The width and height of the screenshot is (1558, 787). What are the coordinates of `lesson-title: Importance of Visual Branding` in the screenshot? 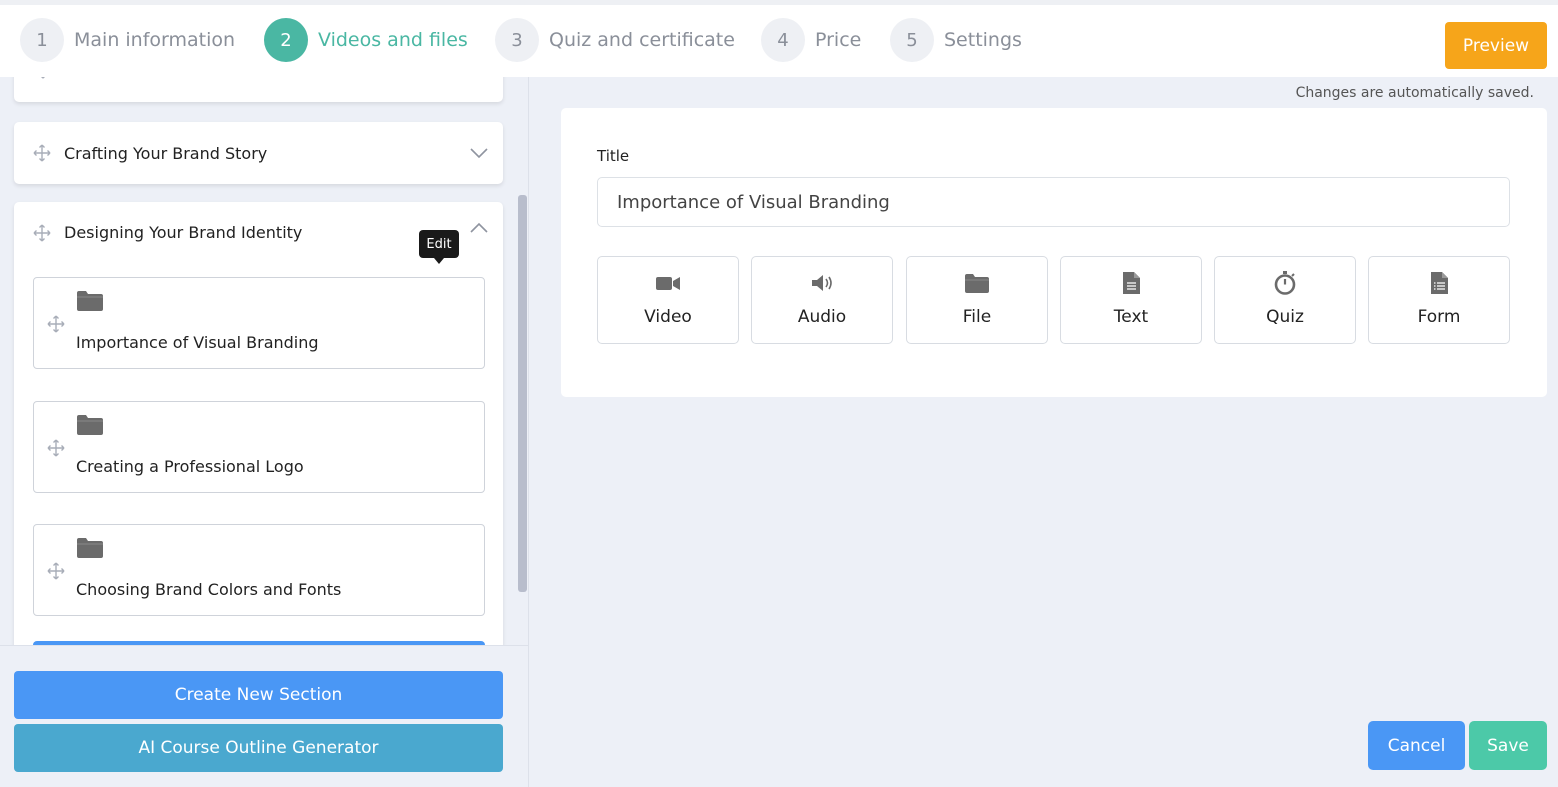 It's located at (197, 342).